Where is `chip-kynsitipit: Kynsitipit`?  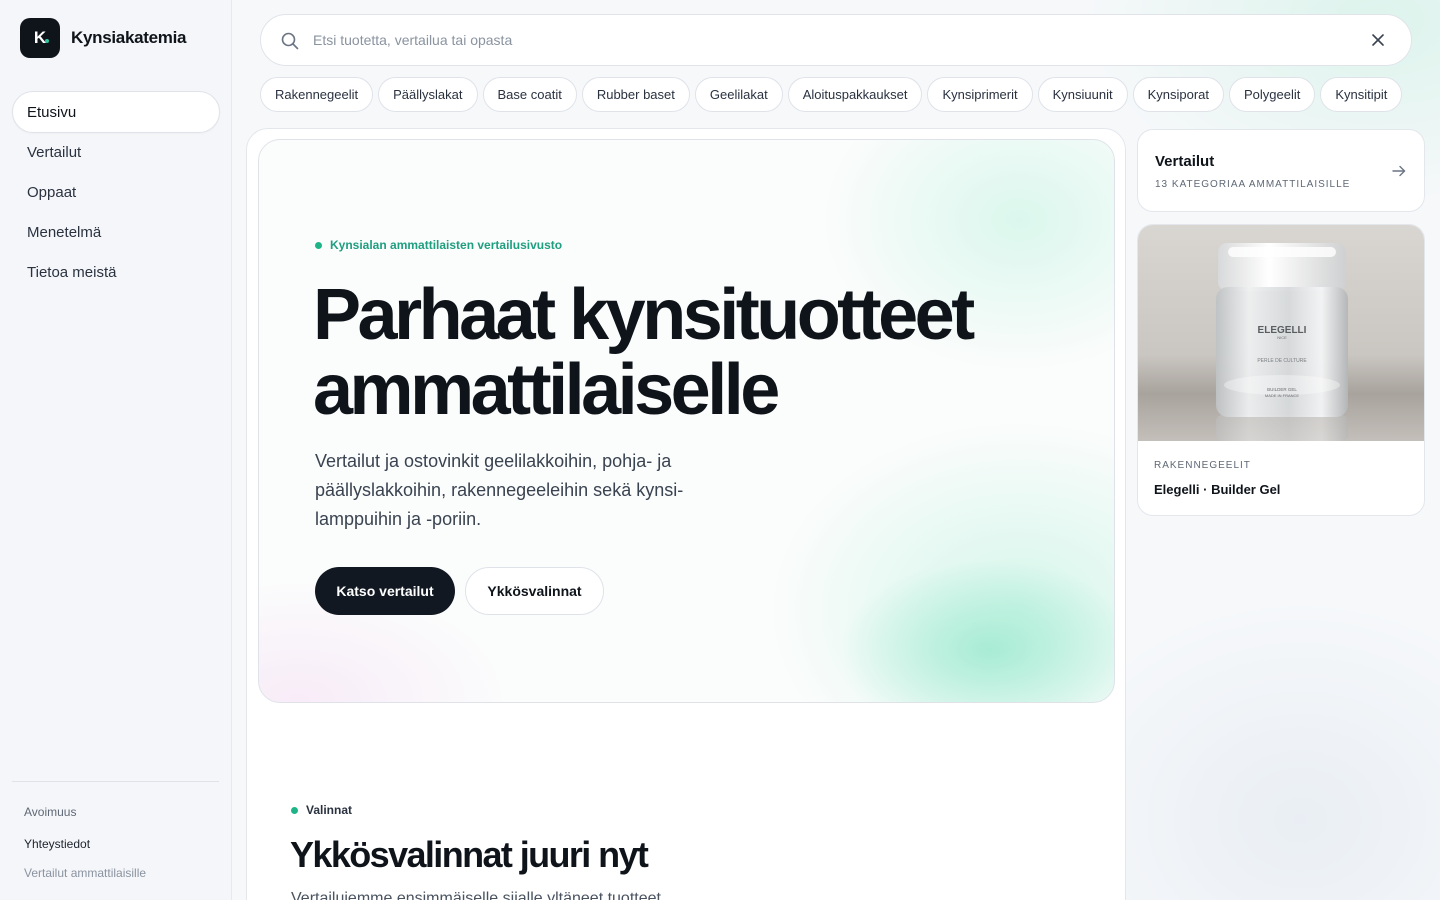 chip-kynsitipit: Kynsitipit is located at coordinates (1361, 94).